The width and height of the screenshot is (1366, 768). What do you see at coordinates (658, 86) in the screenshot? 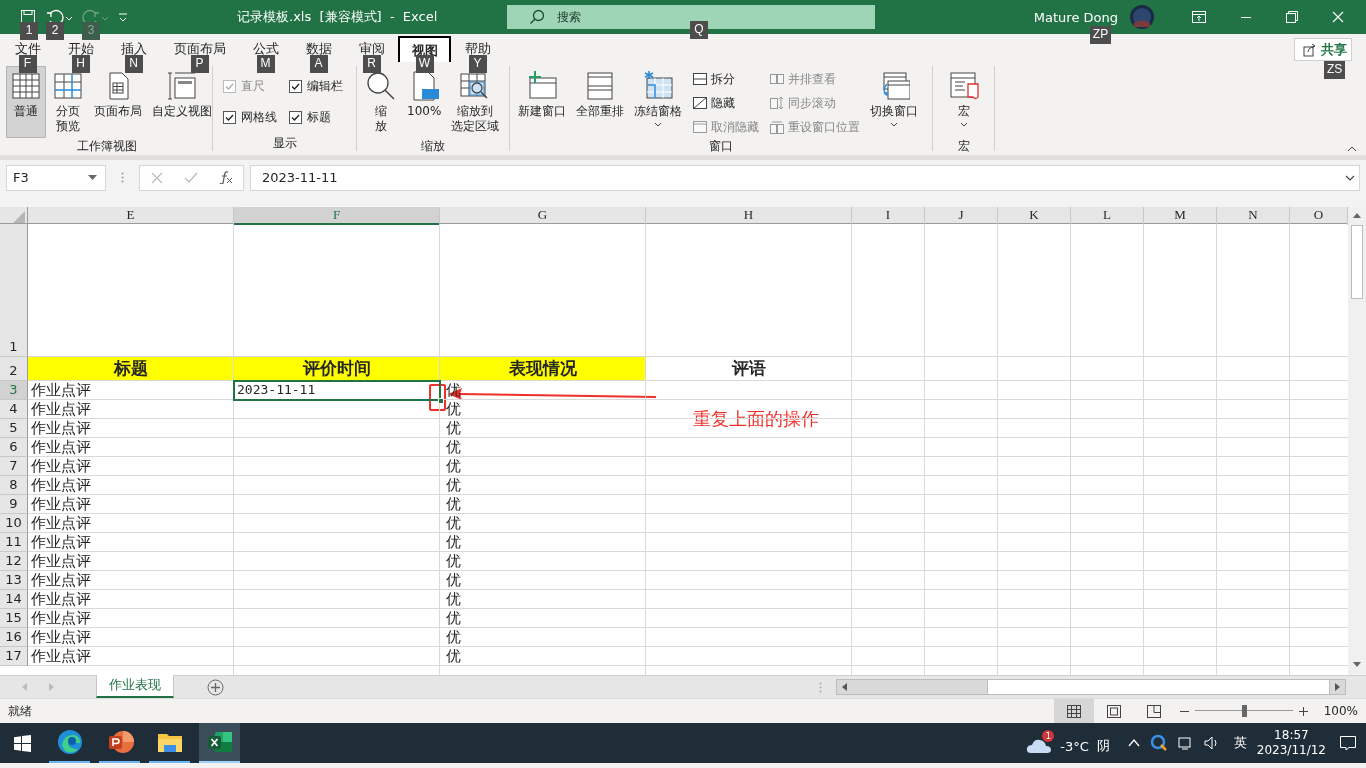
I see `freeze-panes-icon` at bounding box center [658, 86].